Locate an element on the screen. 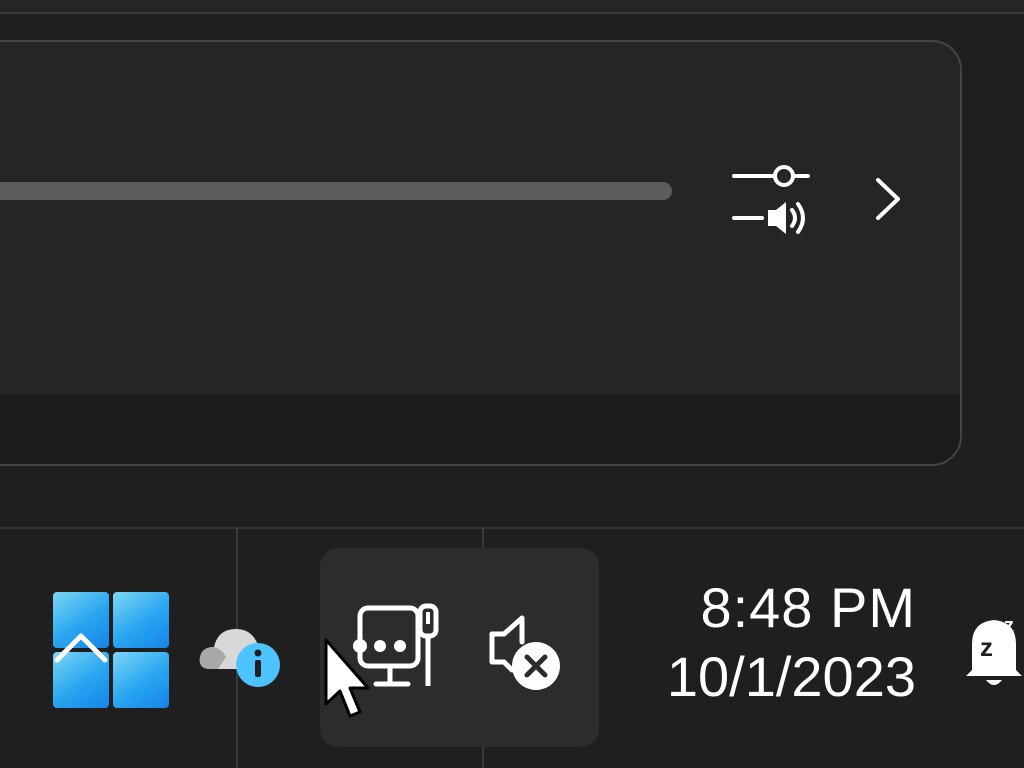 This screenshot has height=768, width=1024. window-top-edge is located at coordinates (512, 7).